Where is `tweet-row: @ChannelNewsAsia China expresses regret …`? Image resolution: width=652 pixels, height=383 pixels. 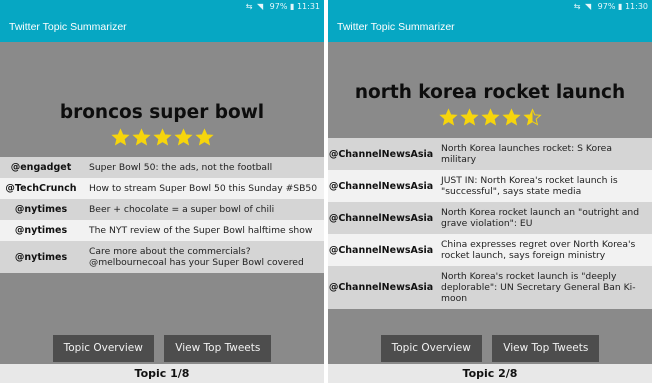 tweet-row: @ChannelNewsAsia China expresses regret … is located at coordinates (490, 250).